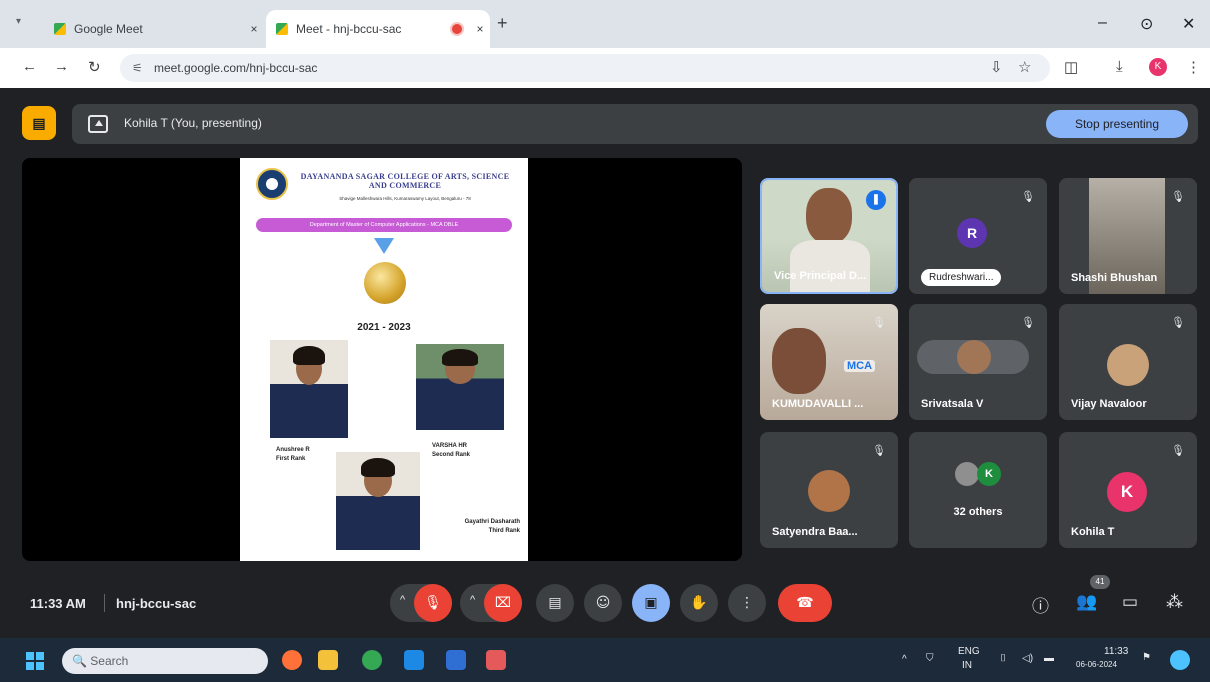 This screenshot has height=682, width=1210. What do you see at coordinates (384, 327) in the screenshot?
I see `batch-years: 2021 - 2023` at bounding box center [384, 327].